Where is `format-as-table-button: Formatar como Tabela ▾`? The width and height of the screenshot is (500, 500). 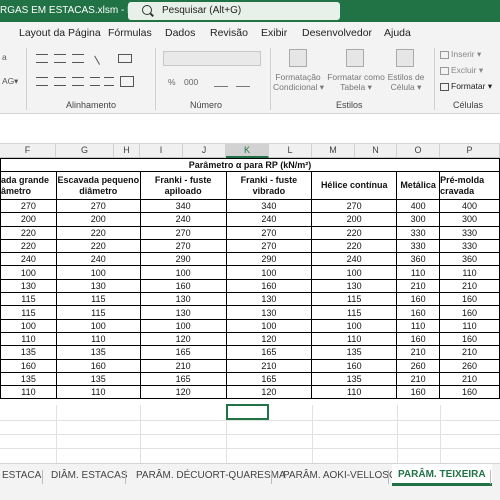
format-as-table-button: Formatar como Tabela ▾ is located at coordinates (356, 82).